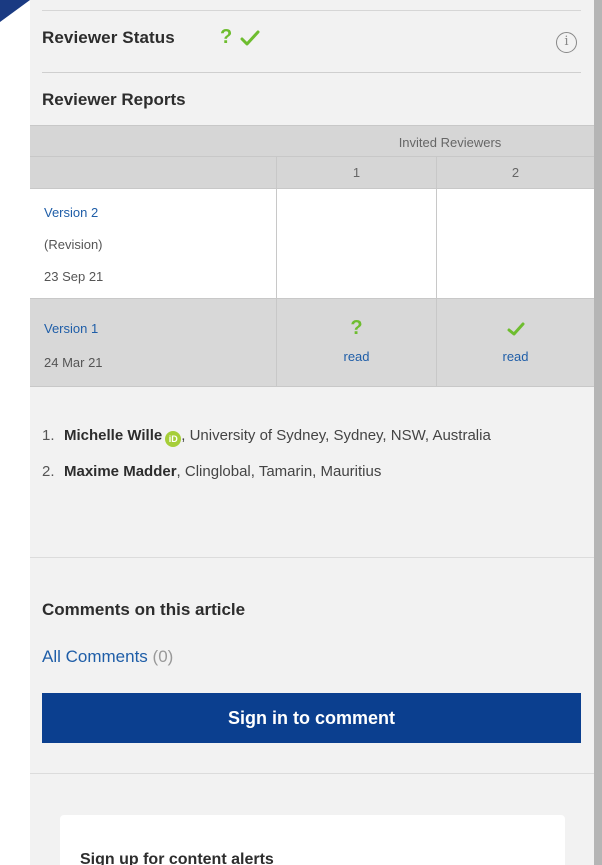  I want to click on reviewer-column-2-header: 2, so click(515, 173).